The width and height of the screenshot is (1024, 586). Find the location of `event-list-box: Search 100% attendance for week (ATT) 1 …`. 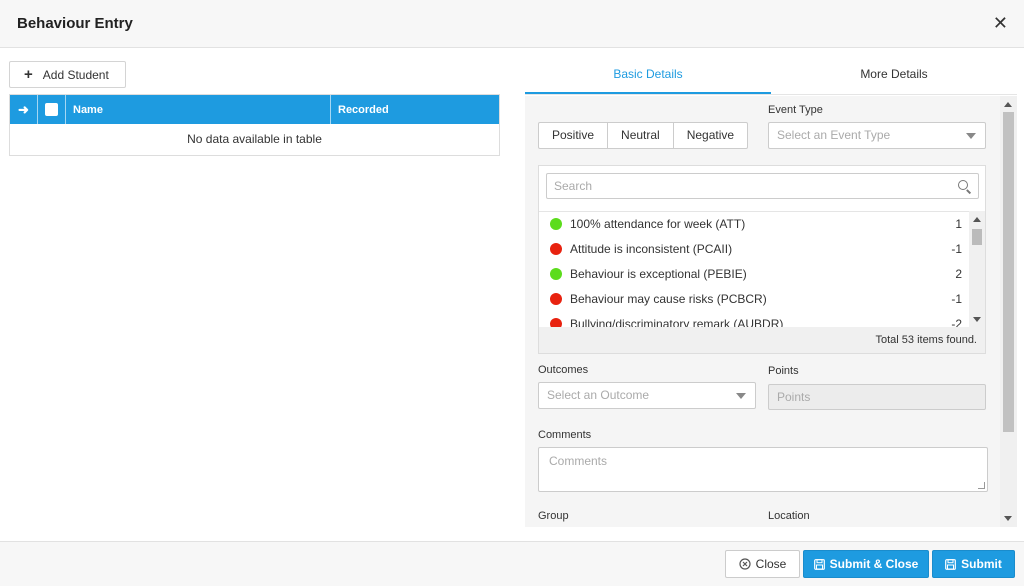

event-list-box: Search 100% attendance for week (ATT) 1 … is located at coordinates (762, 259).